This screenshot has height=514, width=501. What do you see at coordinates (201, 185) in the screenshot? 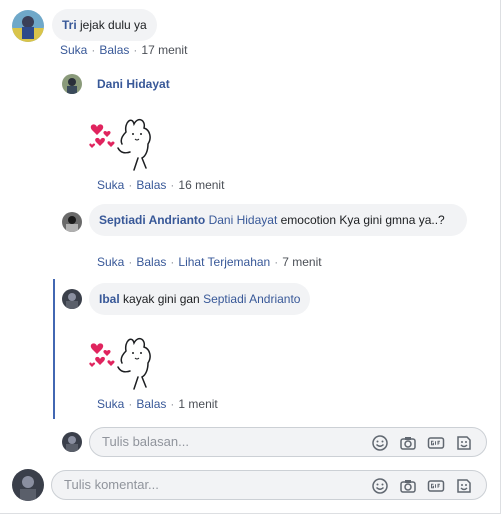
I see `comment-time: 16 menit` at bounding box center [201, 185].